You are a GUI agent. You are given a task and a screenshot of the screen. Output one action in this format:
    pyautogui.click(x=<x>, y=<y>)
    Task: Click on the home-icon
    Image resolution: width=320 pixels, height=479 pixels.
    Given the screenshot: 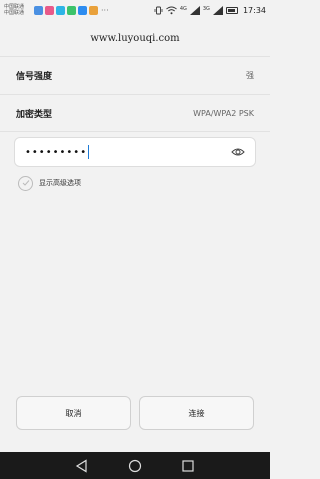 What is the action you would take?
    pyautogui.click(x=135, y=466)
    